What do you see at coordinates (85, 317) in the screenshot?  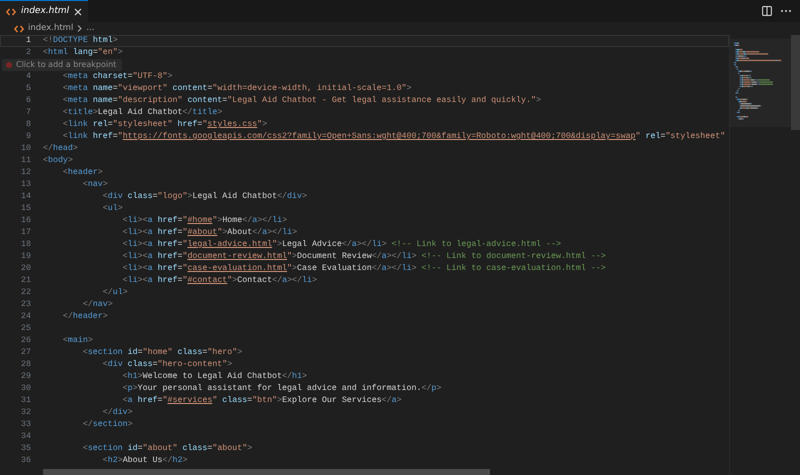 I see `code-line: </header>` at bounding box center [85, 317].